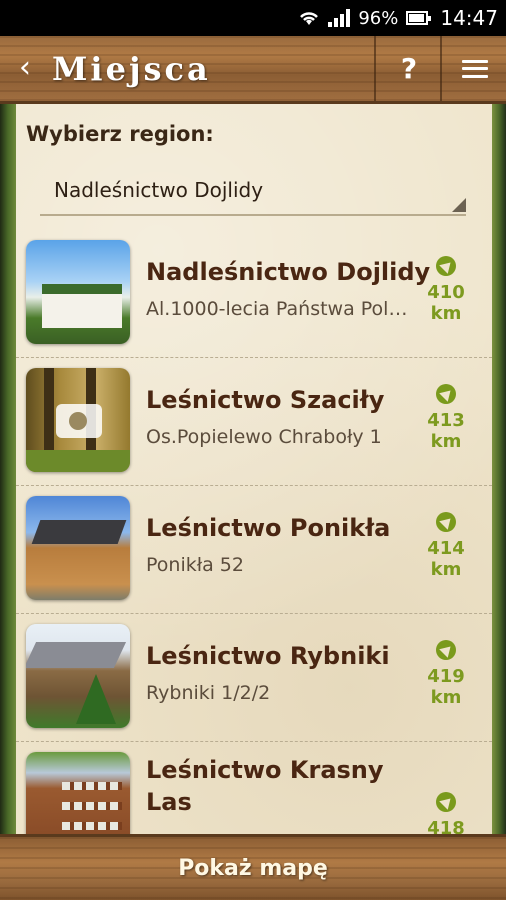 This screenshot has height=900, width=506. I want to click on place-address: Rybniki 1/2/2, so click(208, 693).